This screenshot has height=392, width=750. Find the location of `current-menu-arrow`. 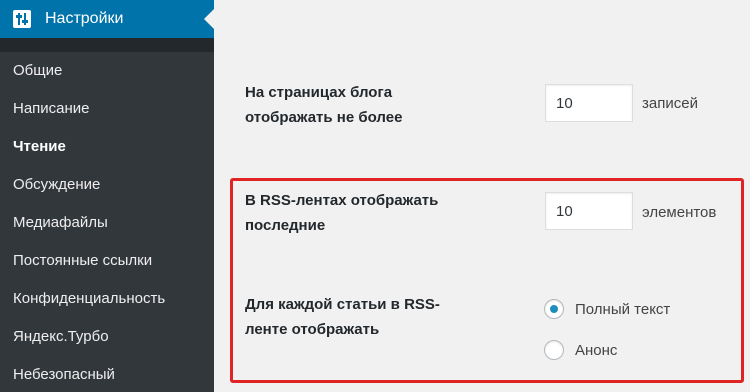

current-menu-arrow is located at coordinates (209, 19).